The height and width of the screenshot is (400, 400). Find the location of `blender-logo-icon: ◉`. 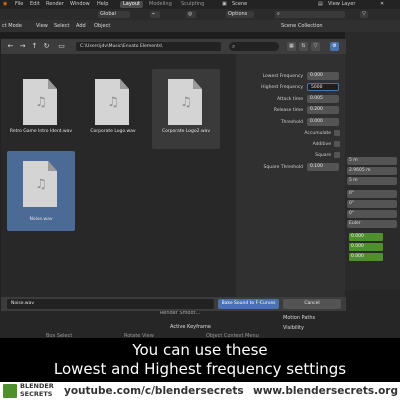

blender-logo-icon: ◉ is located at coordinates (5, 4).